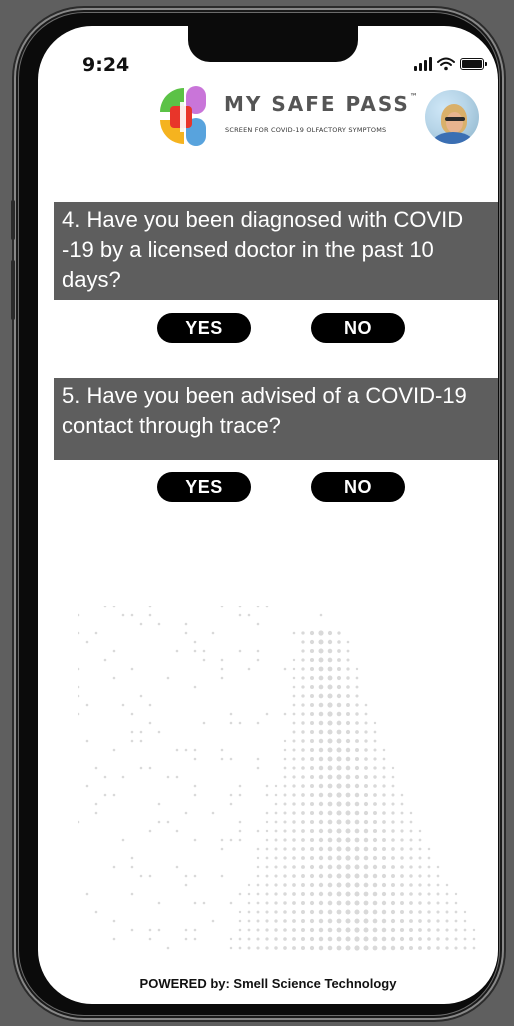  What do you see at coordinates (106, 65) in the screenshot?
I see `status-time: 9:24` at bounding box center [106, 65].